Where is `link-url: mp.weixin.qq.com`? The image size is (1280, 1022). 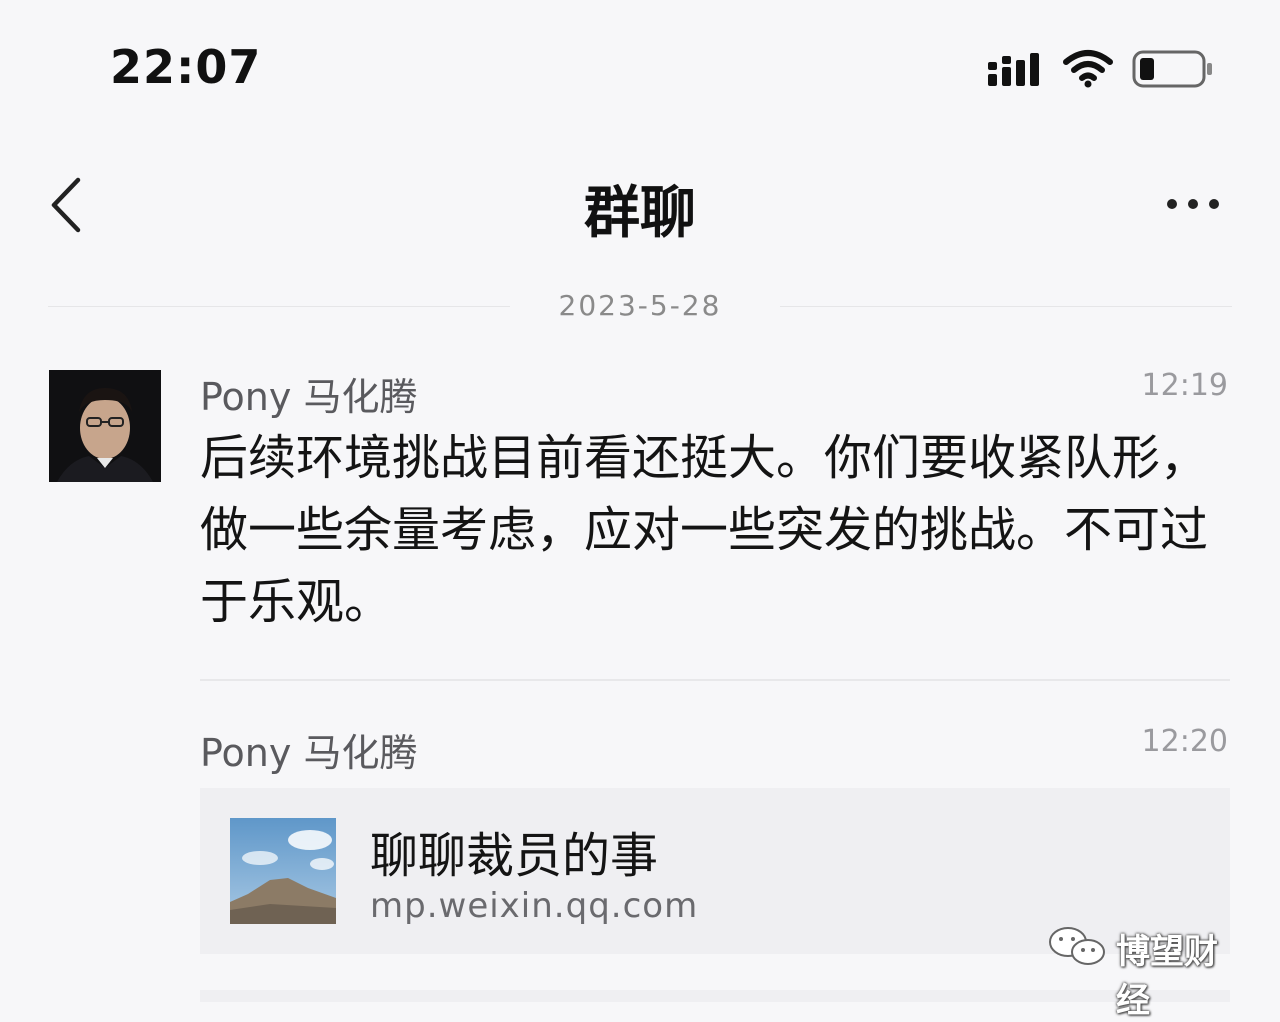
link-url: mp.weixin.qq.com is located at coordinates (534, 906).